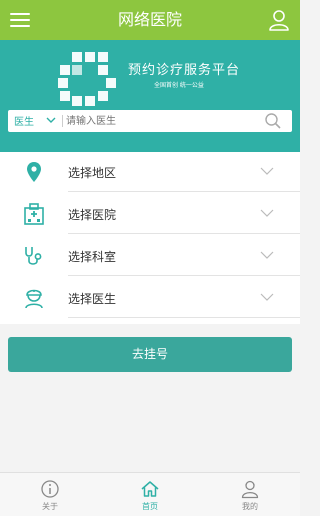 The height and width of the screenshot is (516, 320). Describe the element at coordinates (34, 299) in the screenshot. I see `doctor-icon` at that location.